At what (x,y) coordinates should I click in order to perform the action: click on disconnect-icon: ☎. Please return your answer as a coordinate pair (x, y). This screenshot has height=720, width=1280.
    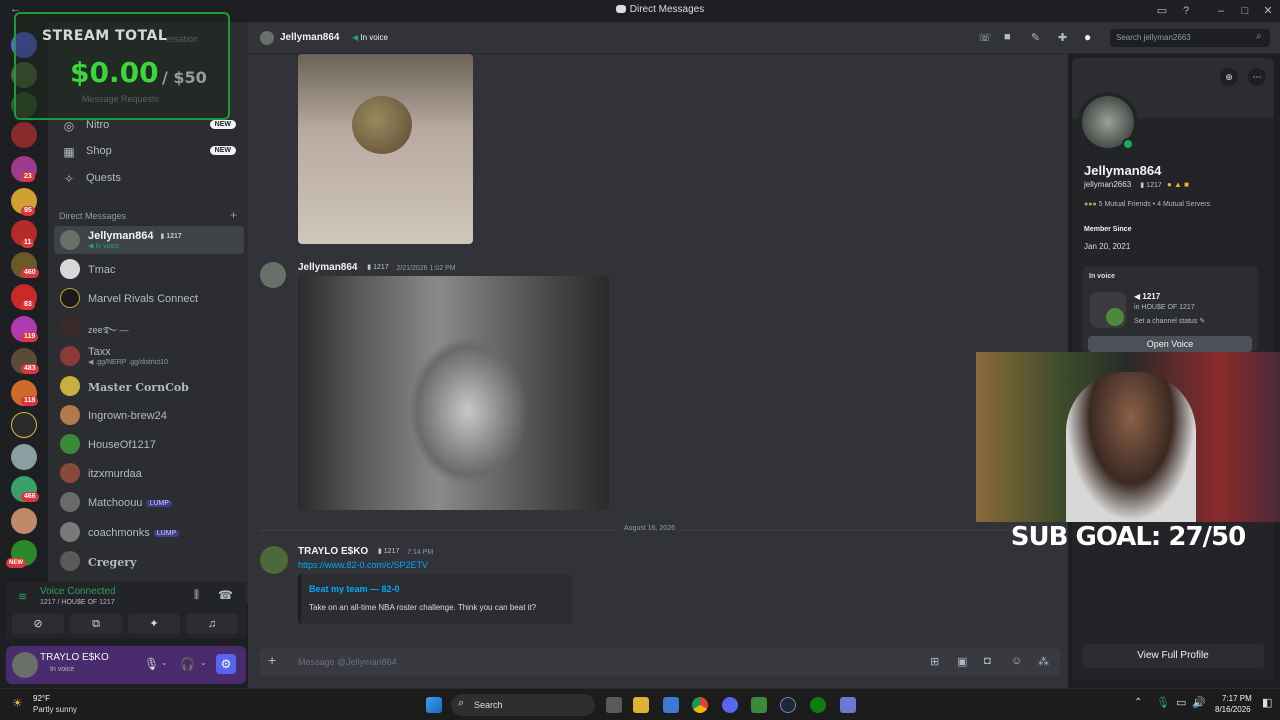
    Looking at the image, I should click on (225, 595).